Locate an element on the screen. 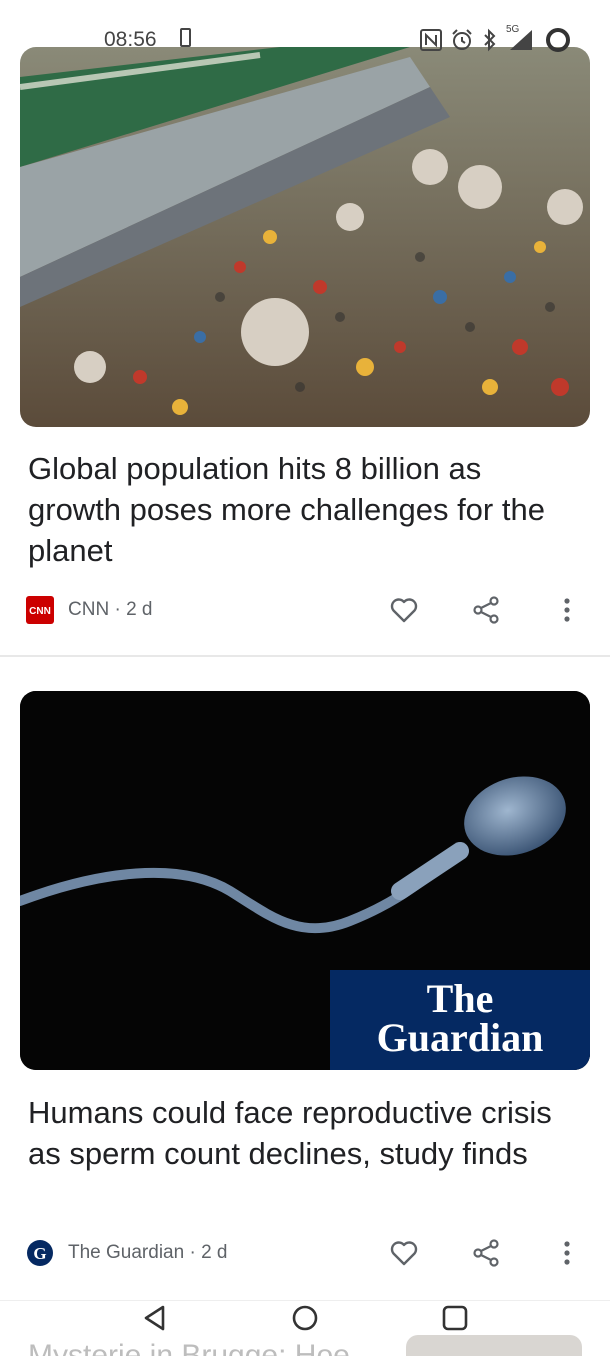  recents-button is located at coordinates (455, 1318).